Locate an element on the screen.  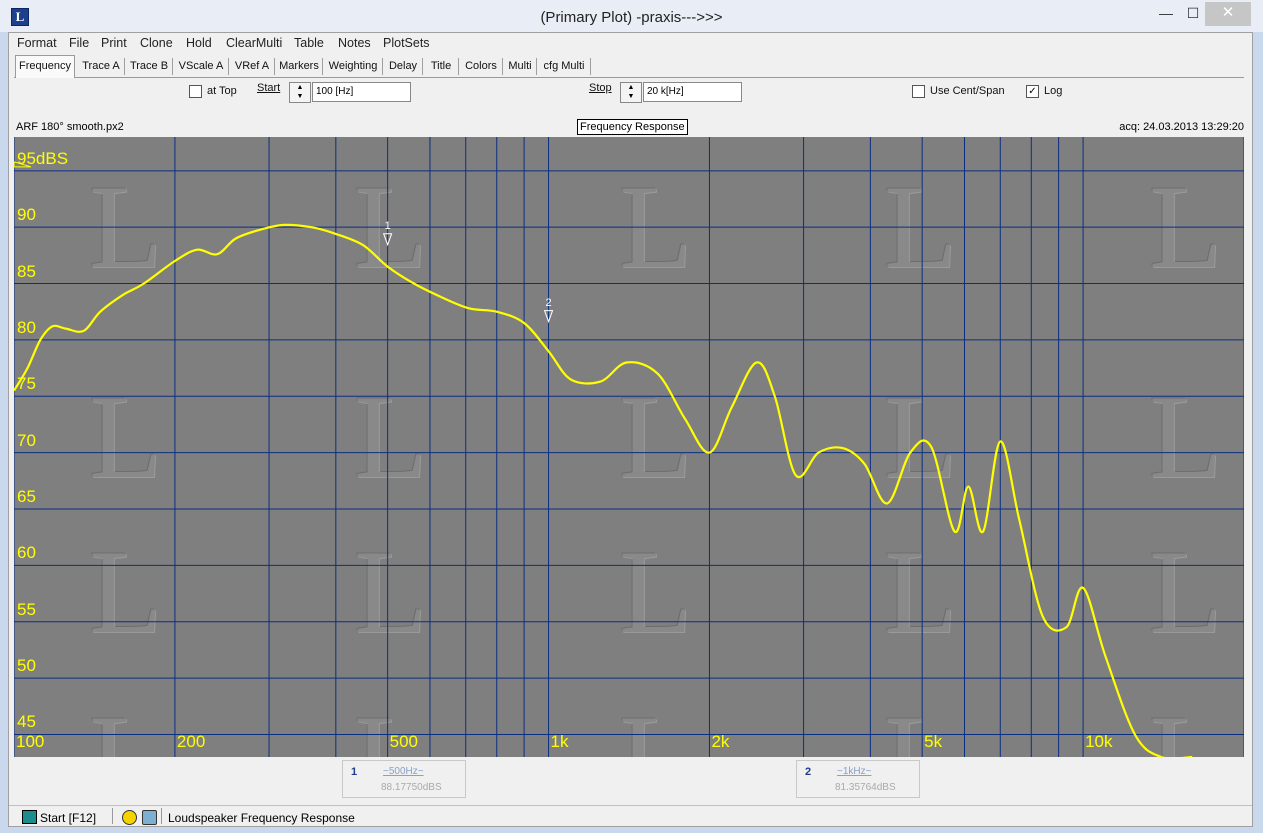
tab-delay: Delay is located at coordinates (403, 66).